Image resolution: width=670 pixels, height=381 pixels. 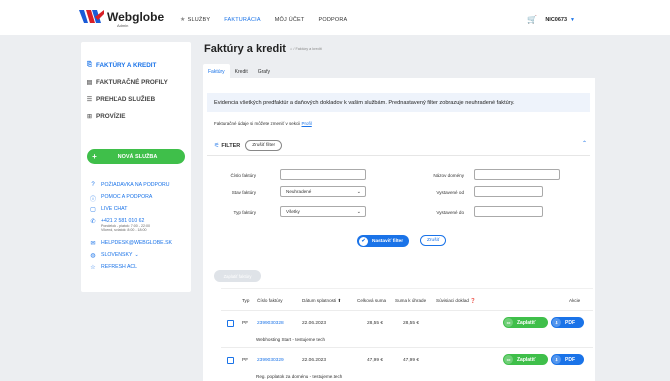 I want to click on issued-from-input, so click(x=508, y=191).